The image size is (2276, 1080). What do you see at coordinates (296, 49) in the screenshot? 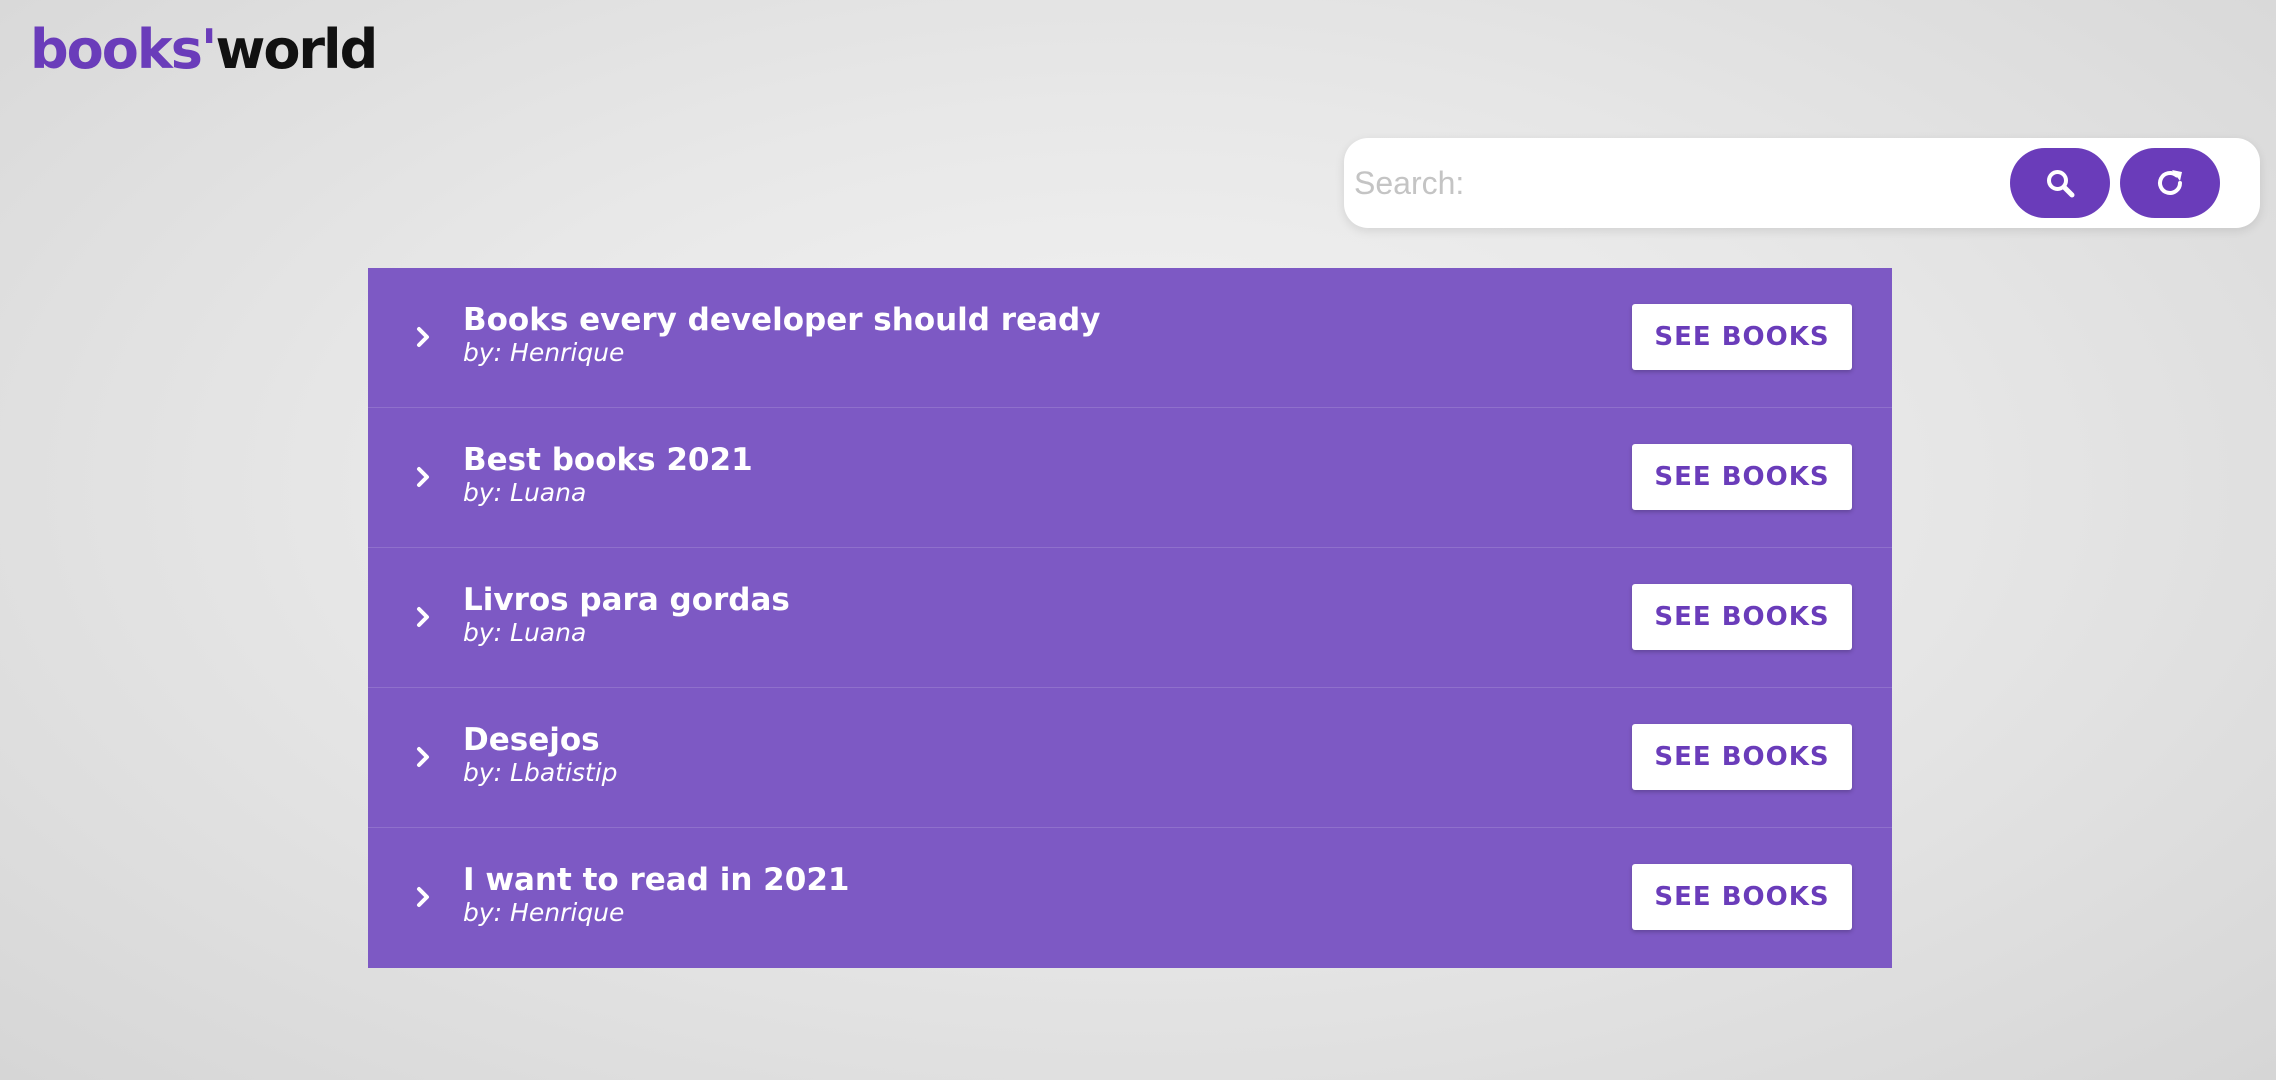
I see `logo-world-text: world` at bounding box center [296, 49].